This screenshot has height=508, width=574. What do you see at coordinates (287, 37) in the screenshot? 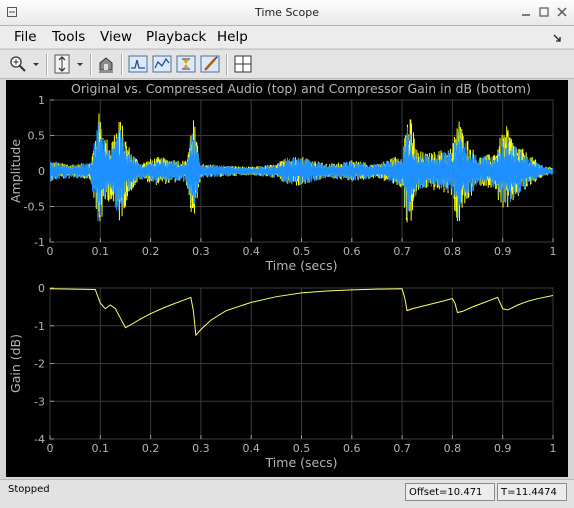
I see `menu-bar: File Tools View Playback Help` at bounding box center [287, 37].